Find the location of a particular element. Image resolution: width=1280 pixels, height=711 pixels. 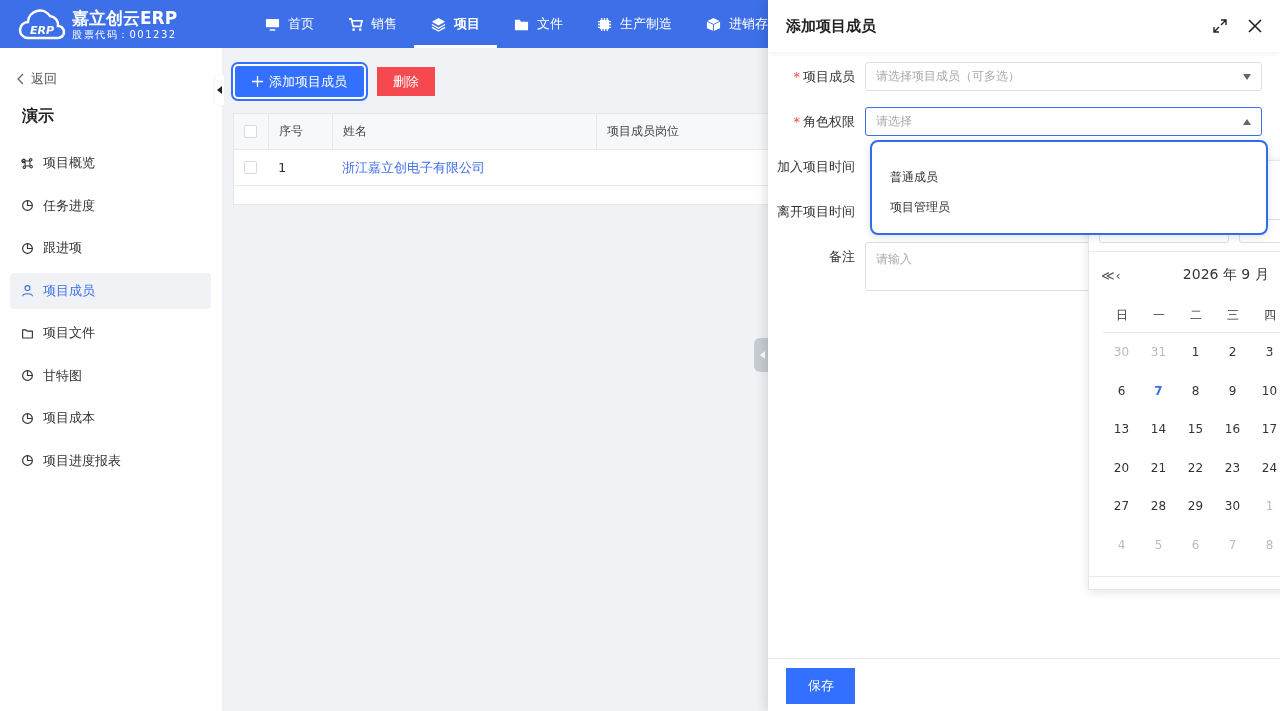

sidebar-item: 任务进度 is located at coordinates (110, 205).